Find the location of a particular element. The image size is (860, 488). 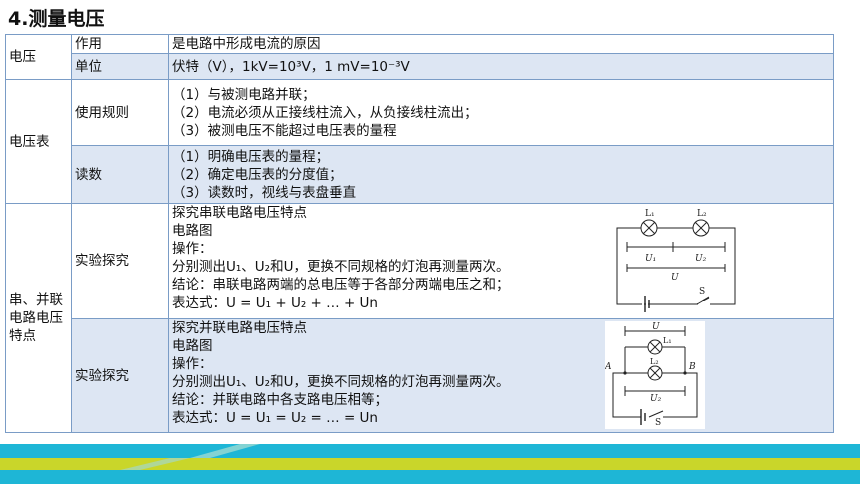

parallel-line: 电路图 is located at coordinates (192, 346).